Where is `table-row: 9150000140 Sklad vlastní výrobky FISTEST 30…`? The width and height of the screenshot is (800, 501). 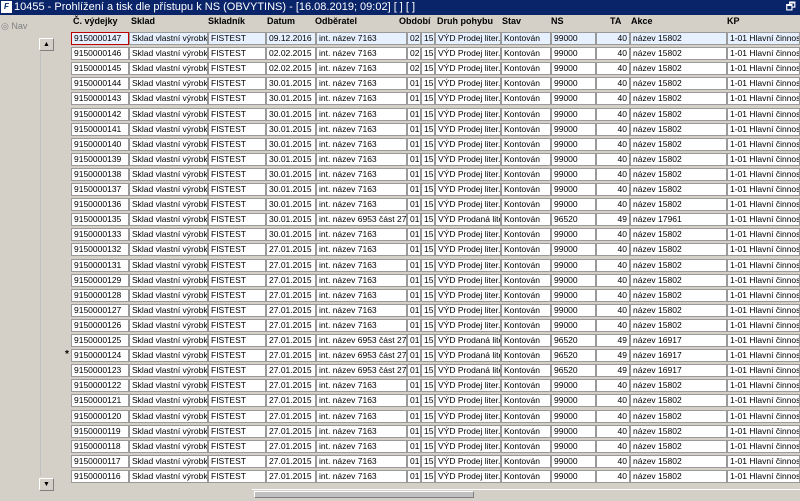
table-row: 9150000140 Sklad vlastní výrobky FISTEST 30… is located at coordinates (435, 144).